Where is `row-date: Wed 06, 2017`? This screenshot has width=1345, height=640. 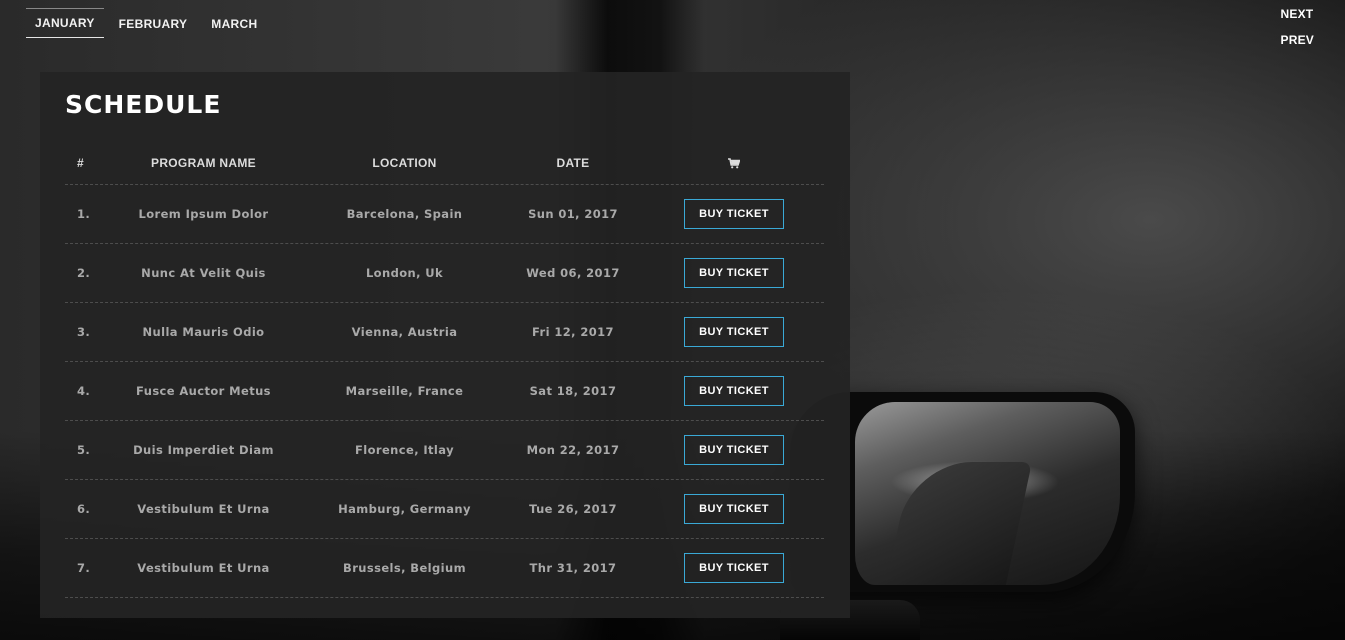
row-date: Wed 06, 2017 is located at coordinates (573, 273).